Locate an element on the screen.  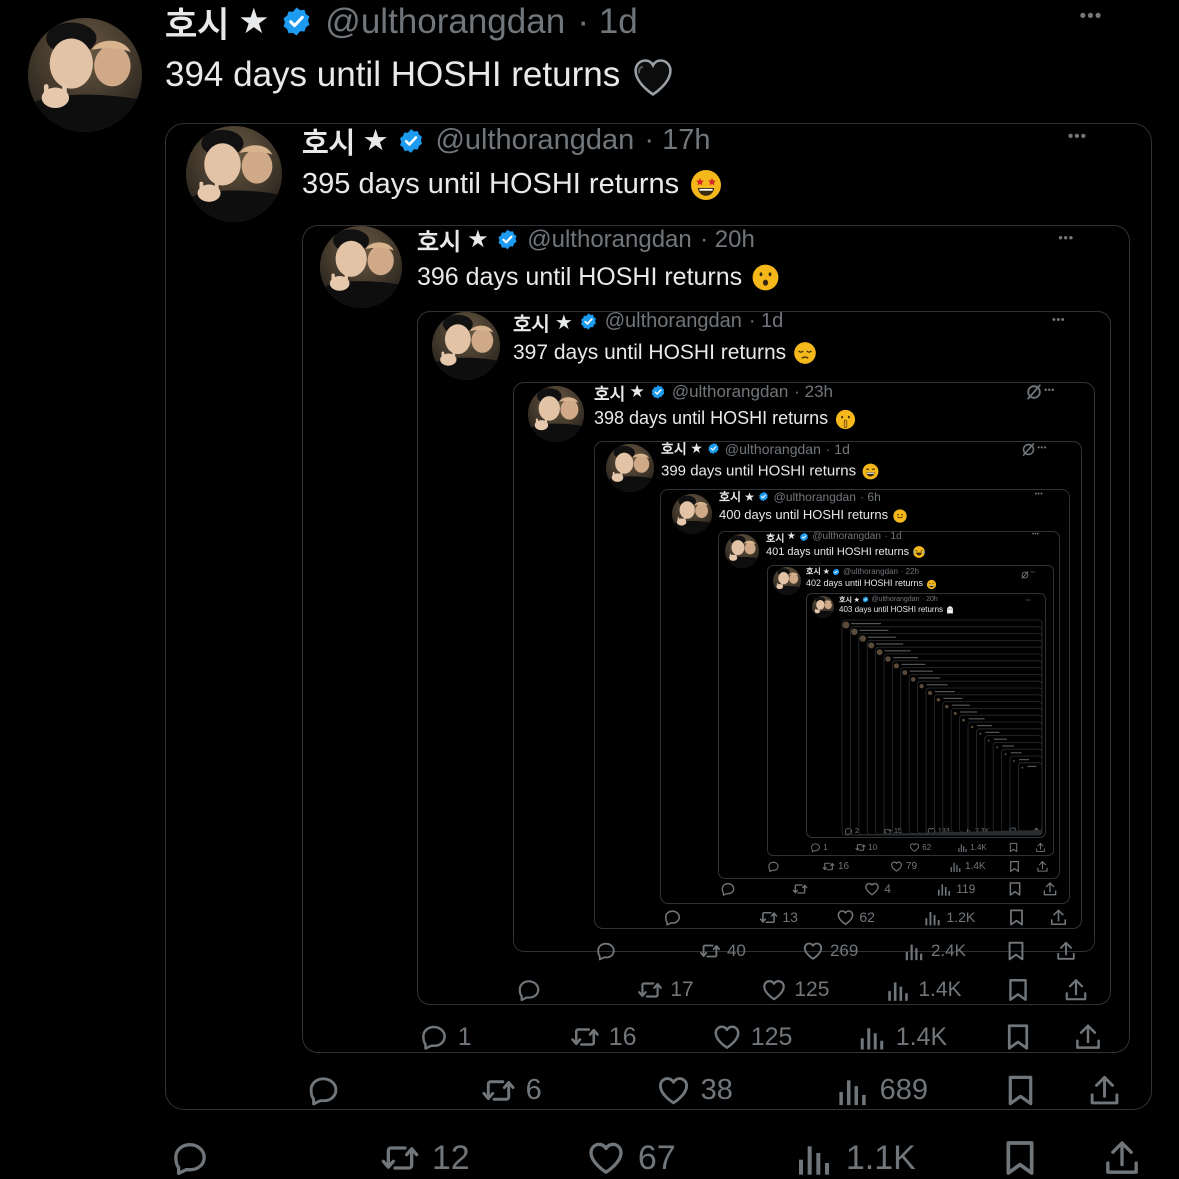
retweet-button: 6 is located at coordinates (511, 1090).